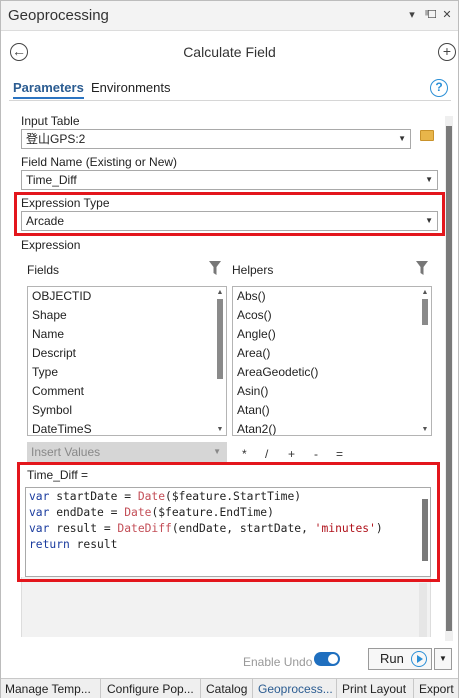  I want to click on code-line-4: return result, so click(73, 544).